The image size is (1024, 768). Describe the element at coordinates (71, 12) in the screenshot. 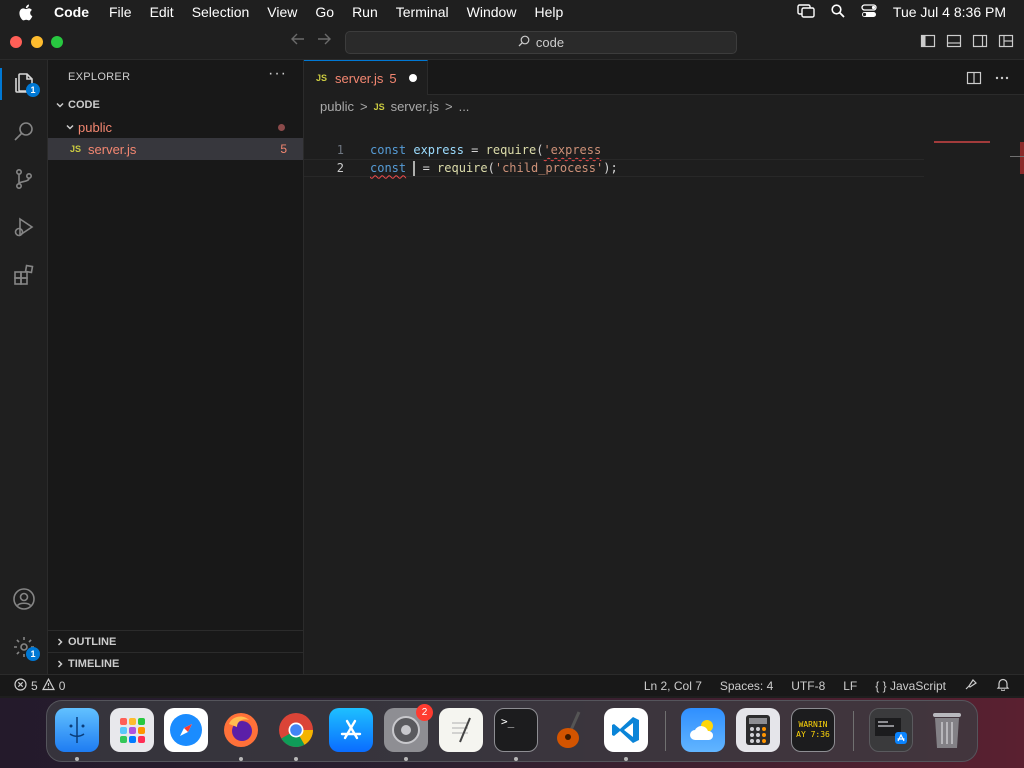

I see `menu-app-name: Code` at that location.